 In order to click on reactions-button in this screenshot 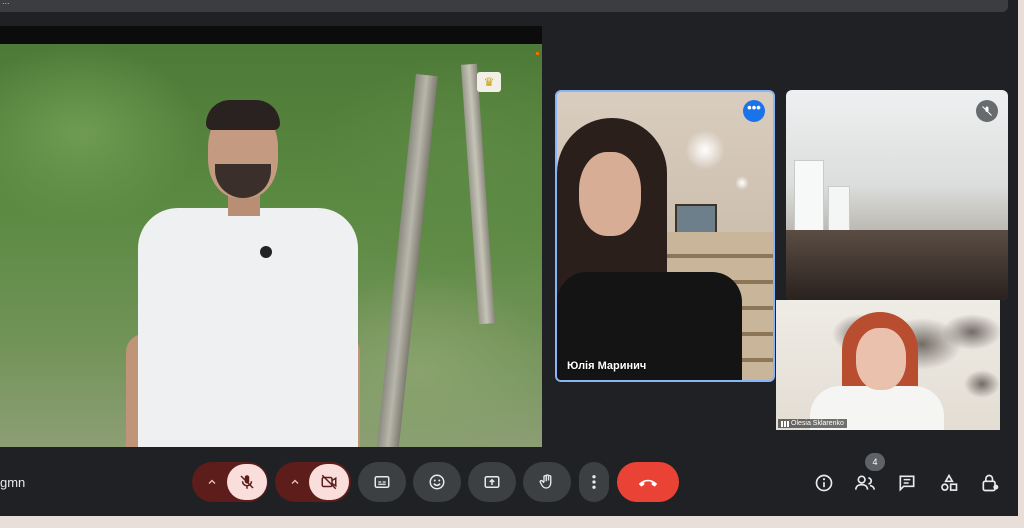, I will do `click(437, 482)`.